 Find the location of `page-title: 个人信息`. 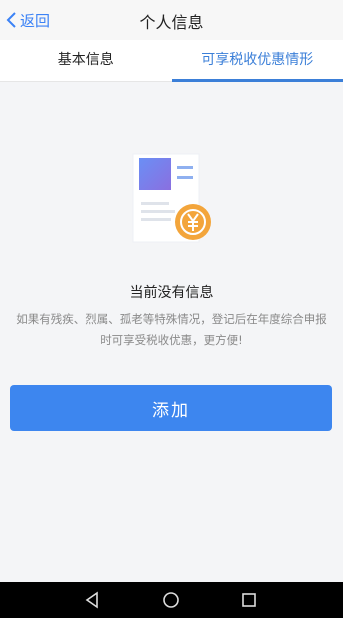

page-title: 个人信息 is located at coordinates (171, 22).